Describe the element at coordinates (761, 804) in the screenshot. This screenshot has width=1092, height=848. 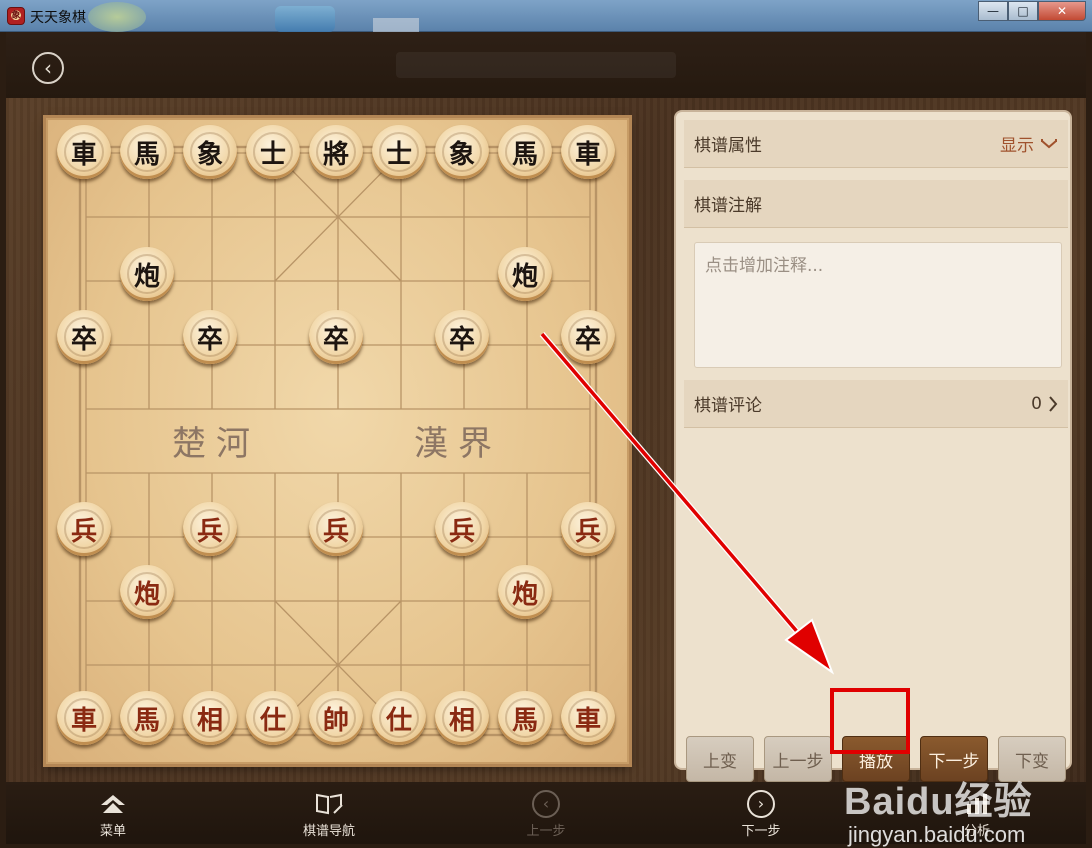
I see `chevron-right-circle-icon: ›` at that location.